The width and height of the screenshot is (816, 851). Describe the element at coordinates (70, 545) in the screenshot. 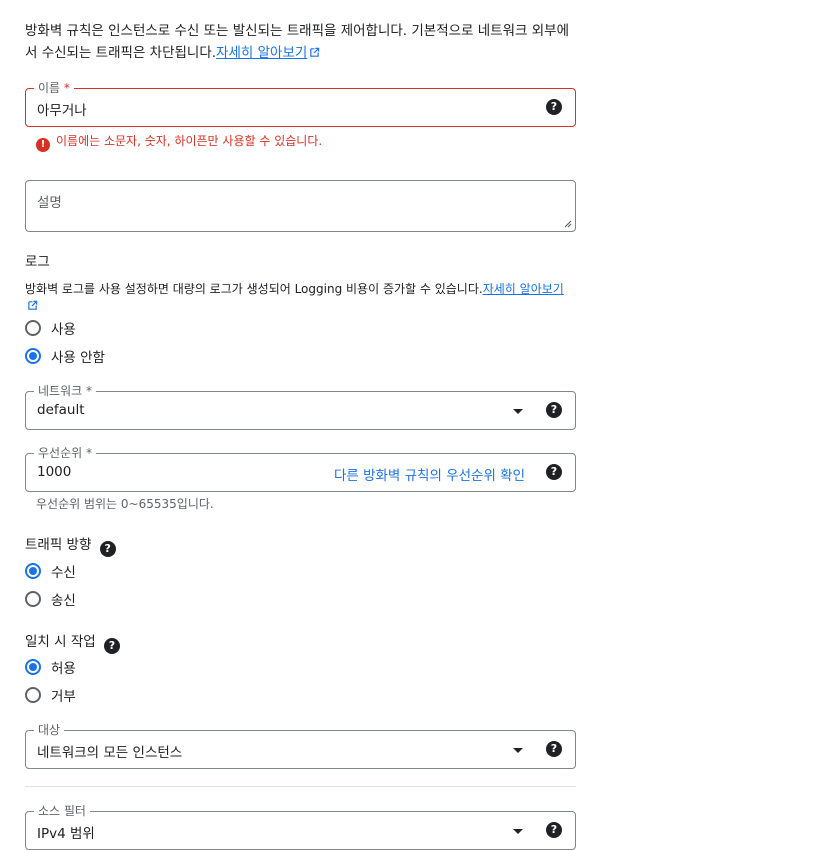

I see `direction-title: 트래픽 방향 ?` at that location.